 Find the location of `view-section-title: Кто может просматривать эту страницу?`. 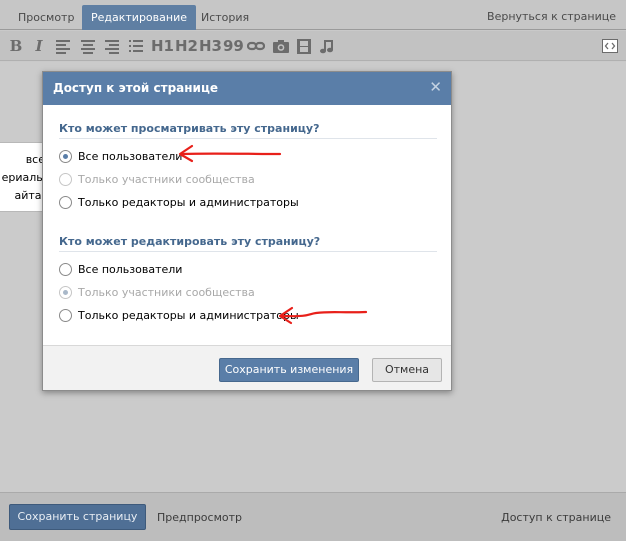

view-section-title: Кто может просматривать эту страницу? is located at coordinates (189, 128).